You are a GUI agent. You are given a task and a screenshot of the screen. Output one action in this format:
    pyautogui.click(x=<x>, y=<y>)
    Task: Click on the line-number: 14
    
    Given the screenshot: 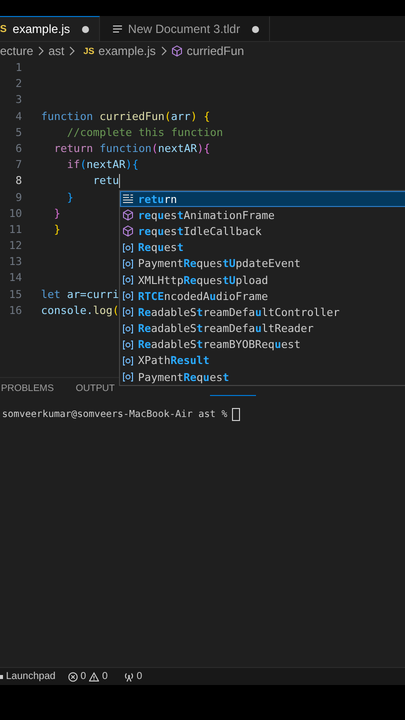 What is the action you would take?
    pyautogui.click(x=15, y=278)
    